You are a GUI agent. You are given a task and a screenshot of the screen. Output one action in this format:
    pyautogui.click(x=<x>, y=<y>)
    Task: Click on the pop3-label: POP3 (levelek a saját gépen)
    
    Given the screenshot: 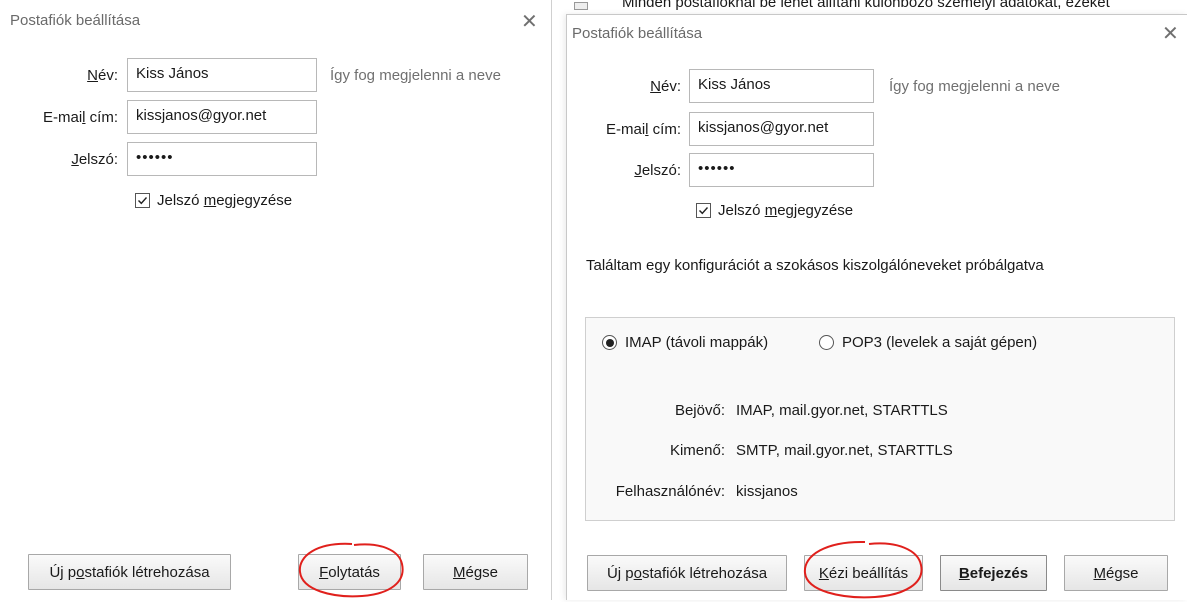 What is the action you would take?
    pyautogui.click(x=940, y=342)
    